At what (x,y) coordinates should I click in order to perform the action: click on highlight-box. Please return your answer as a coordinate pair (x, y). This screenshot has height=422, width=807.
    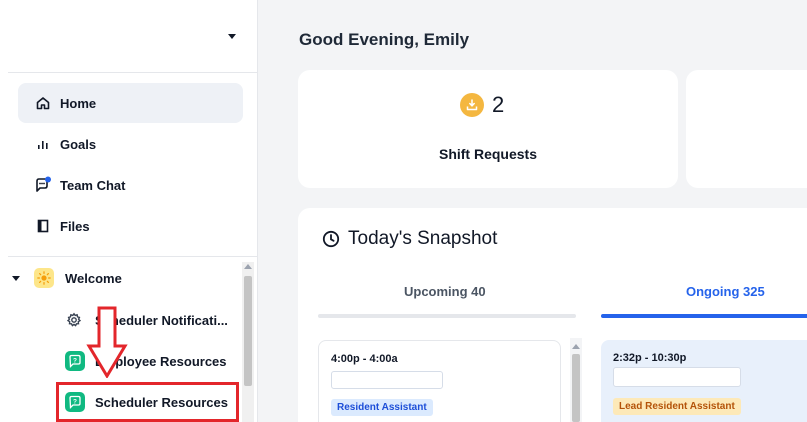
    Looking at the image, I should click on (147, 402).